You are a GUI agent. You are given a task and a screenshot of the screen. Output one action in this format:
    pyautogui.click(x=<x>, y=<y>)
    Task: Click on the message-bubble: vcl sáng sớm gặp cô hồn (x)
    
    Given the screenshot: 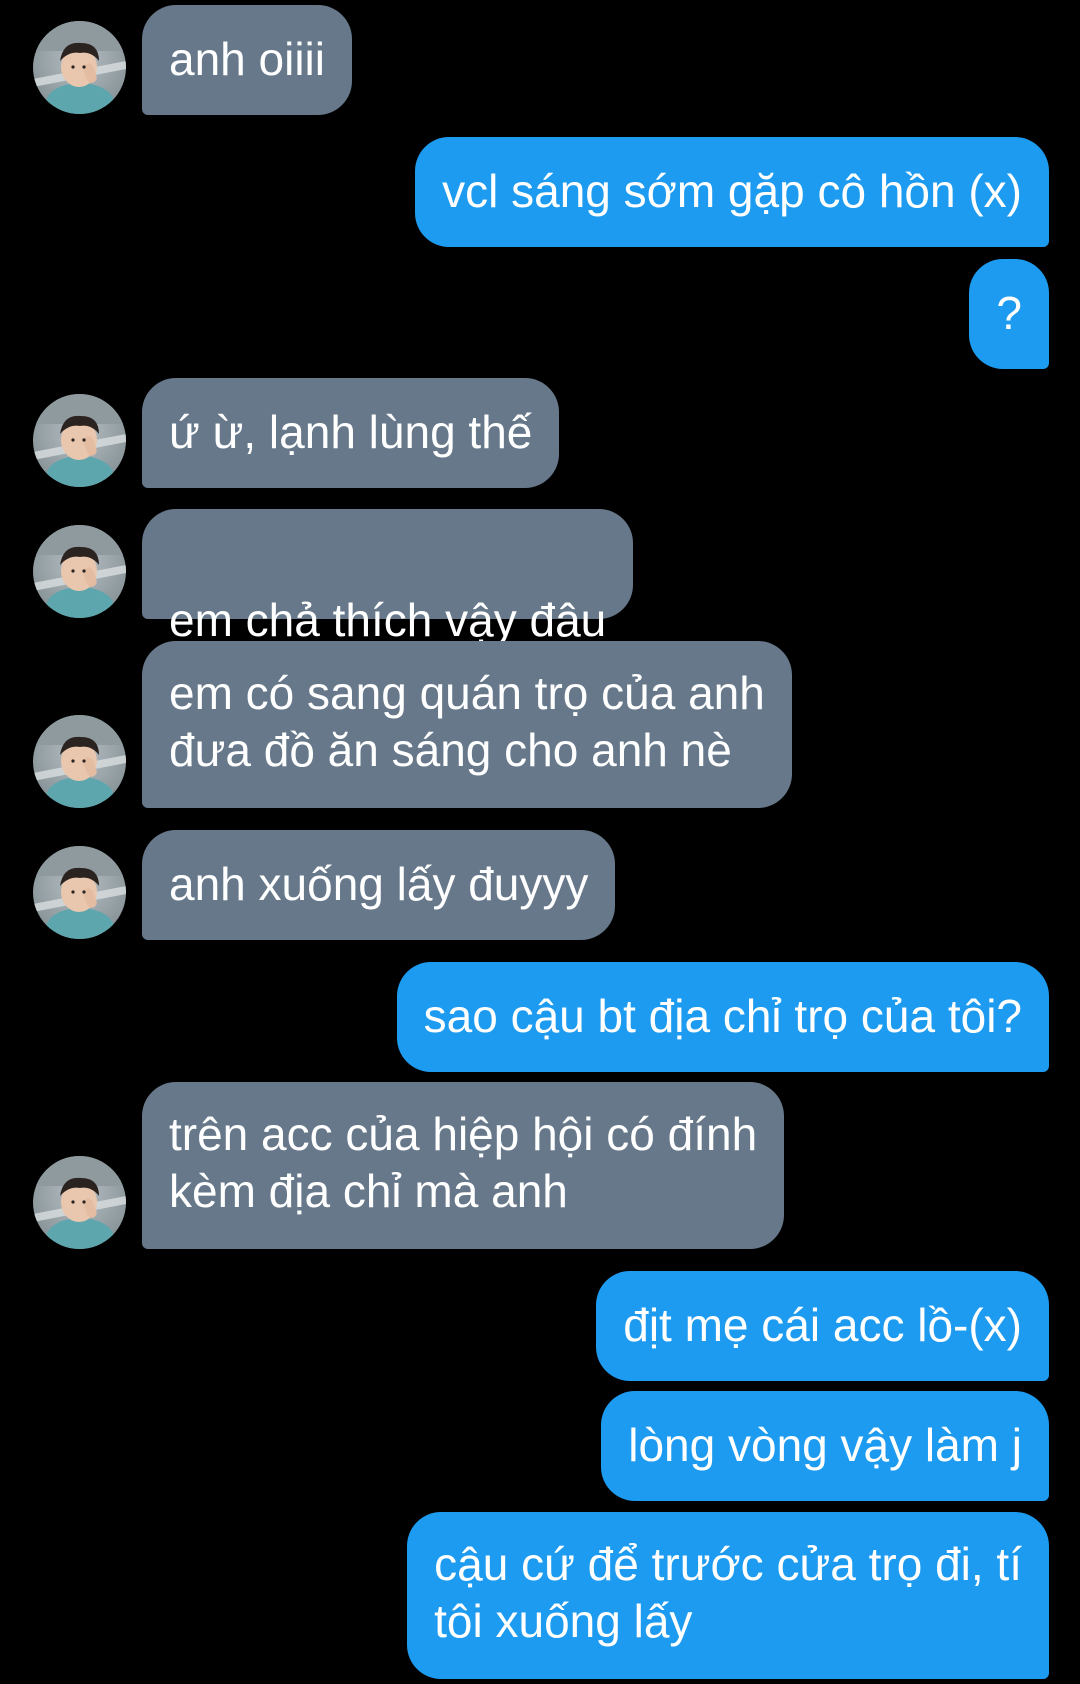 What is the action you would take?
    pyautogui.click(x=732, y=192)
    